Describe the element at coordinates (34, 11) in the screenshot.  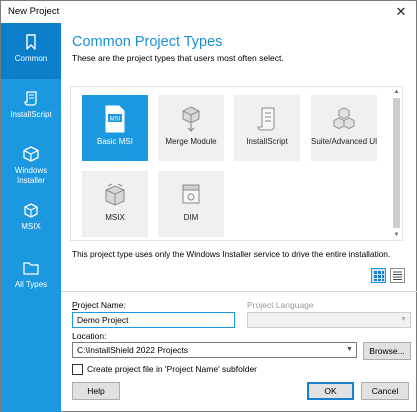
I see `window-title: New Project` at that location.